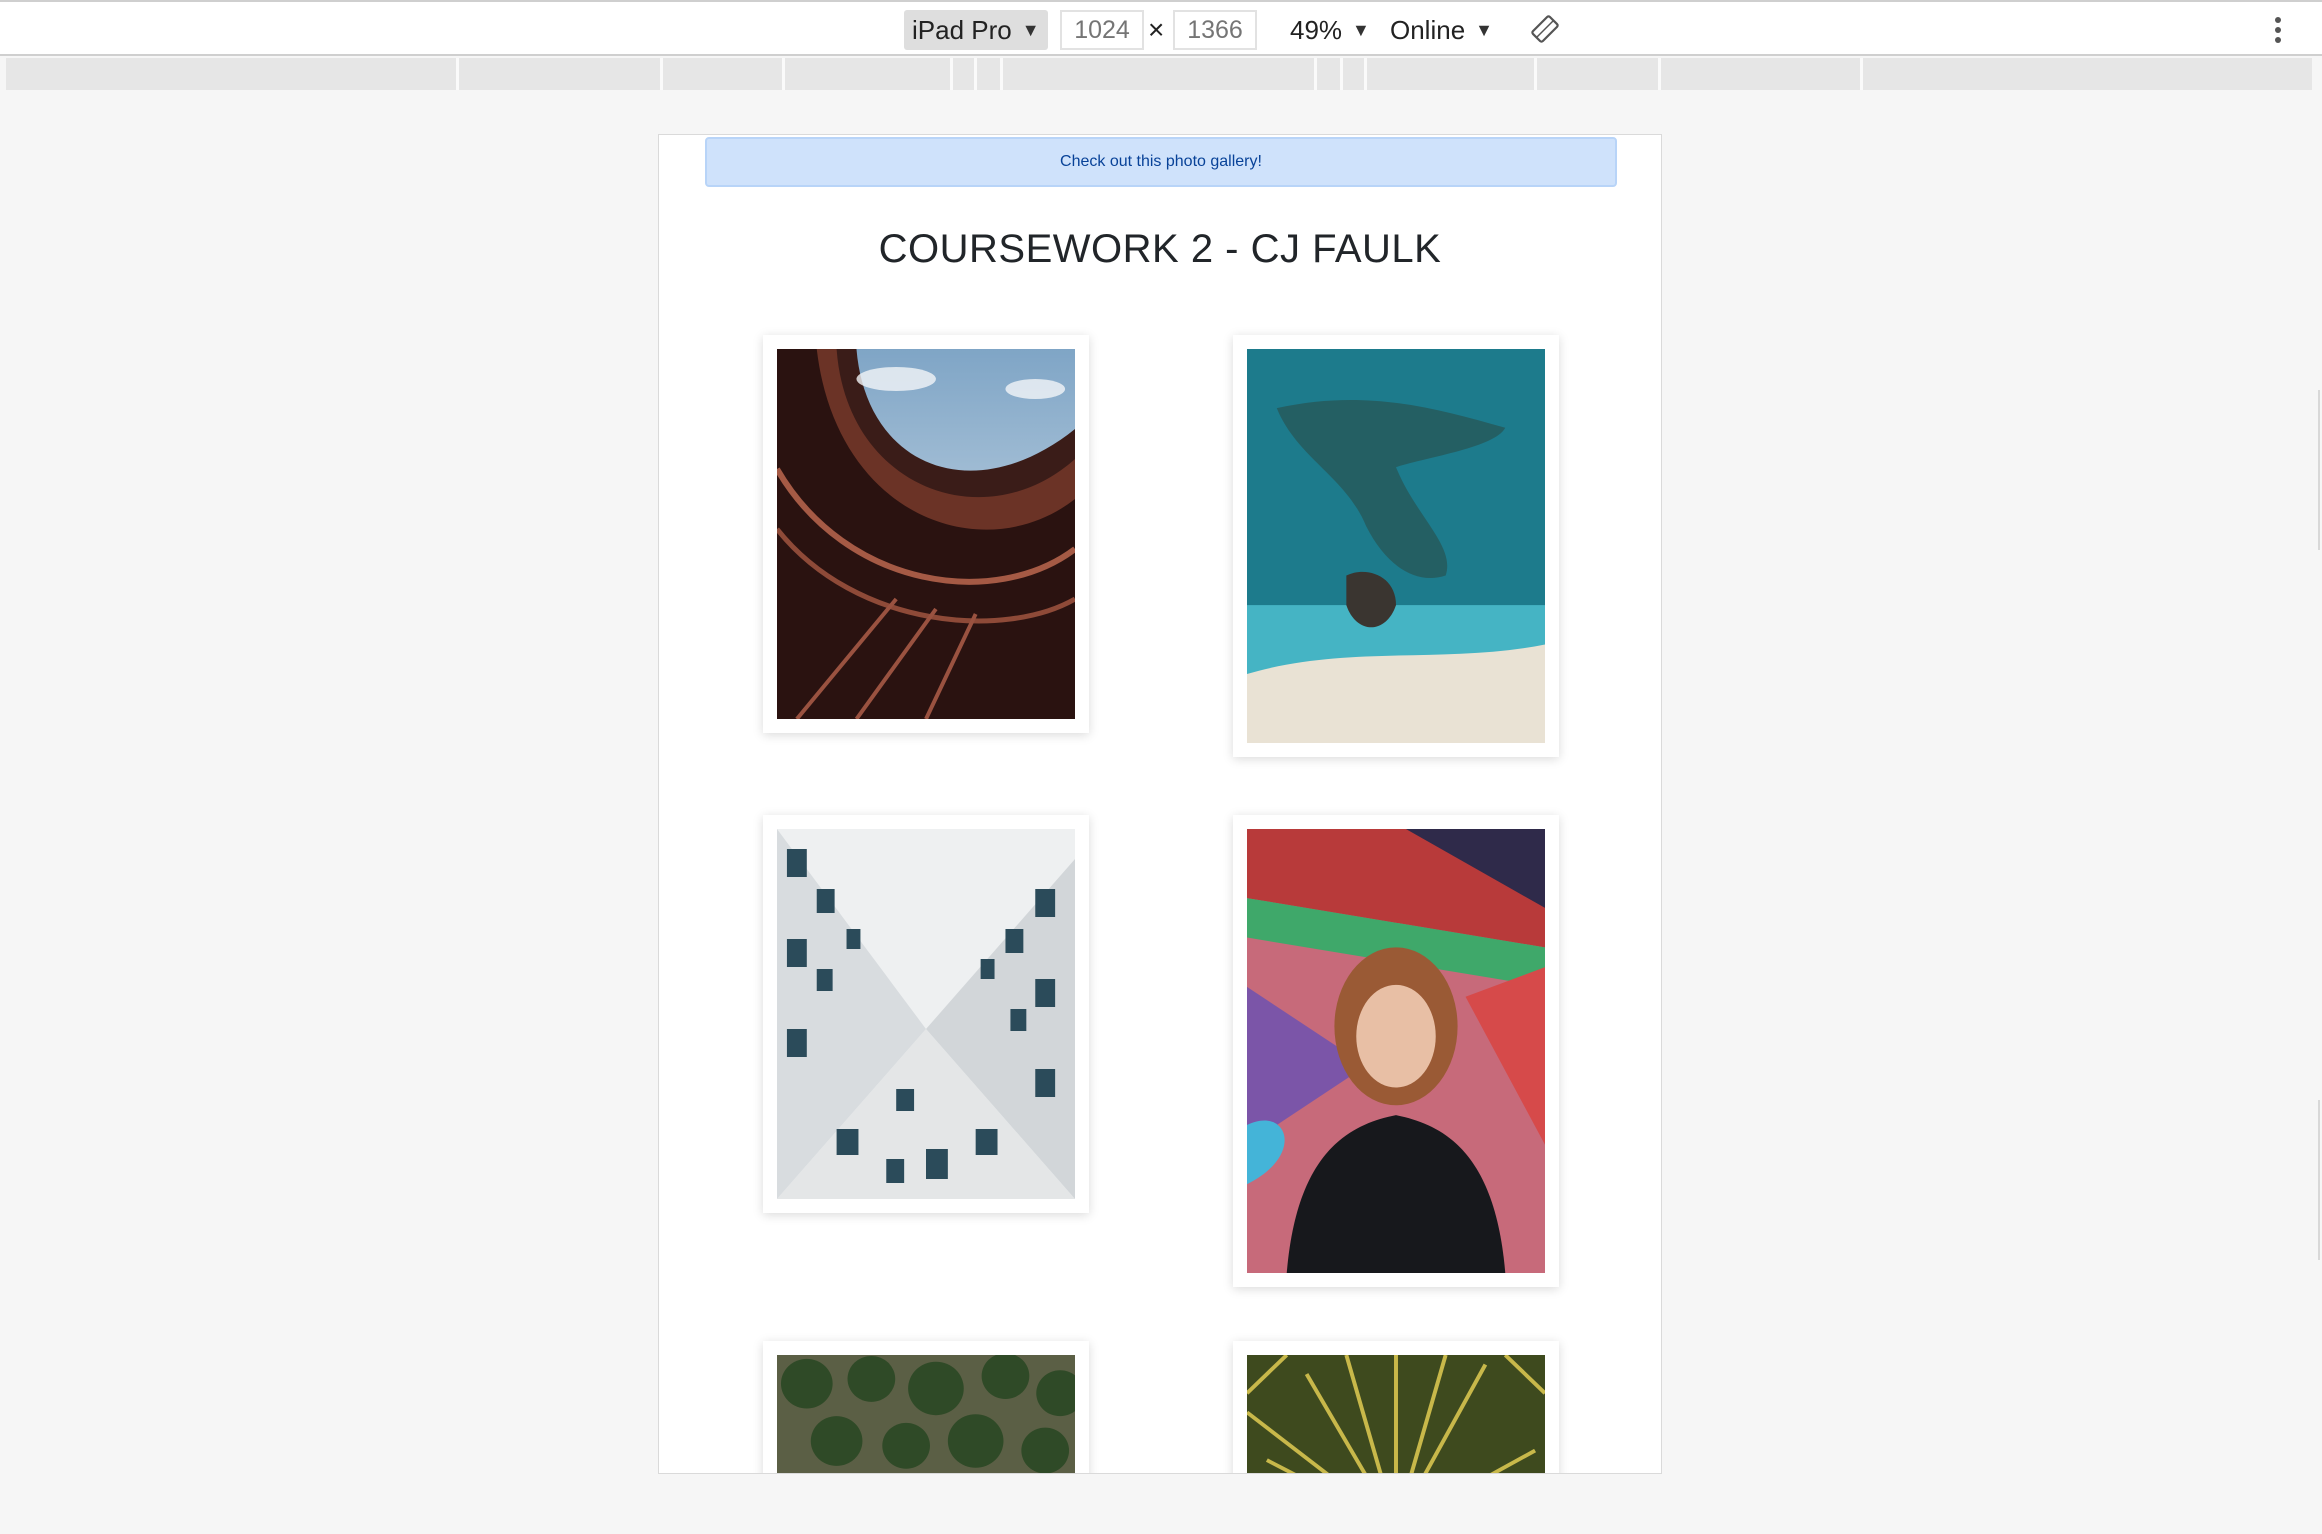 The image size is (2322, 1534). I want to click on zoom-select: 49% ▼, so click(1330, 30).